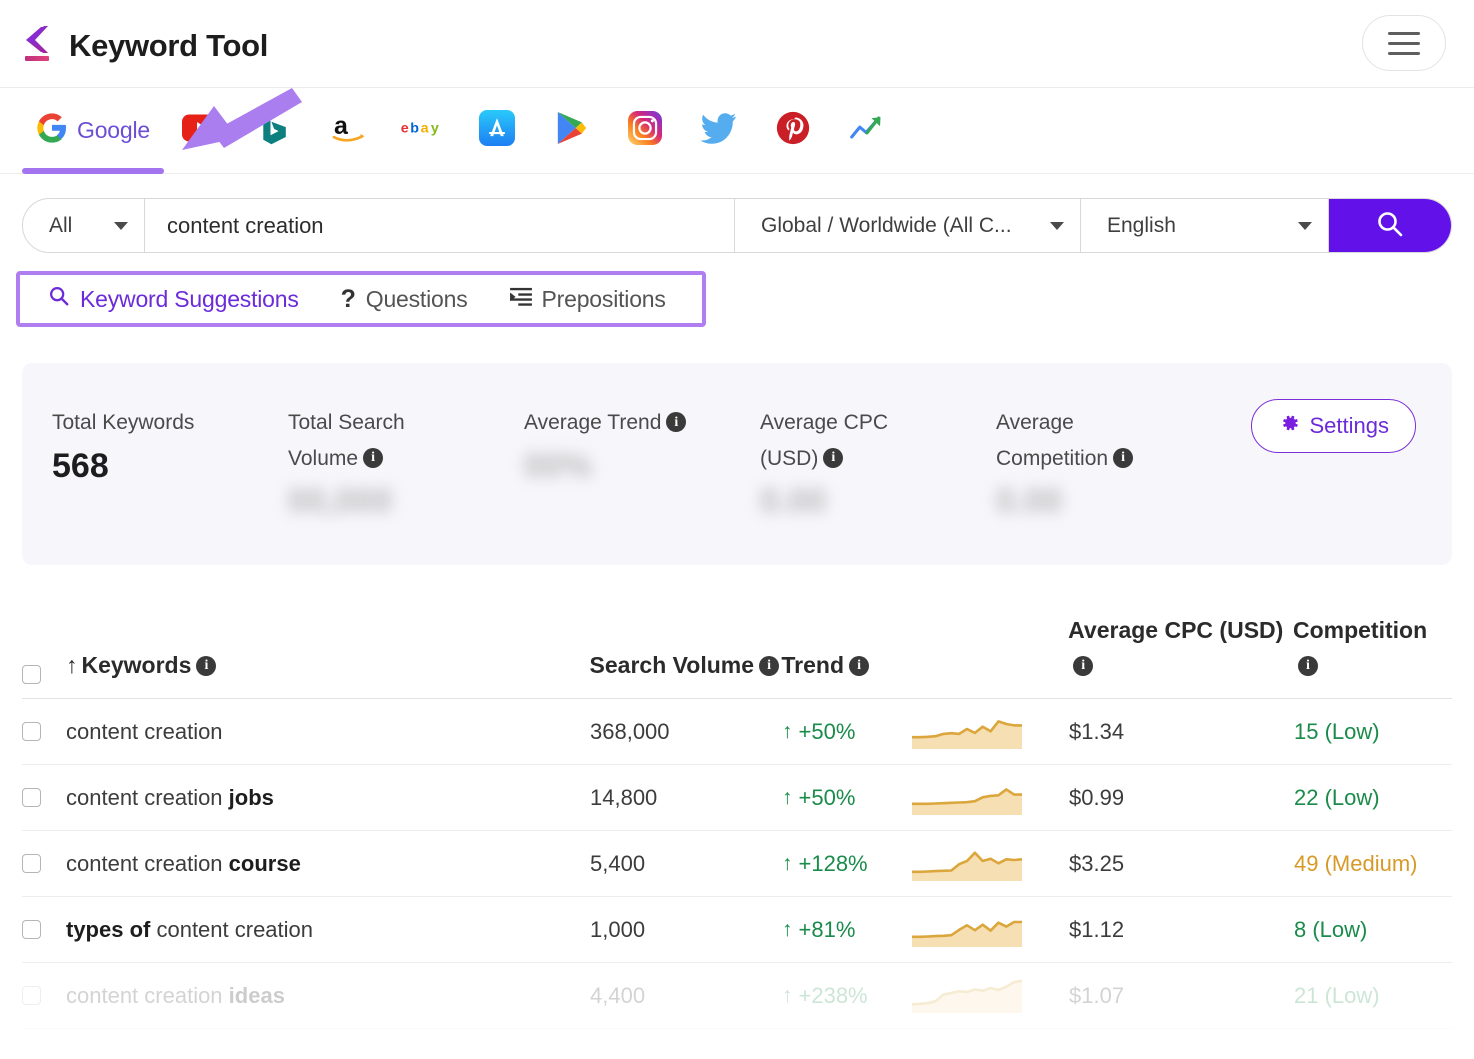  I want to click on platform-tab-play-store, so click(571, 131).